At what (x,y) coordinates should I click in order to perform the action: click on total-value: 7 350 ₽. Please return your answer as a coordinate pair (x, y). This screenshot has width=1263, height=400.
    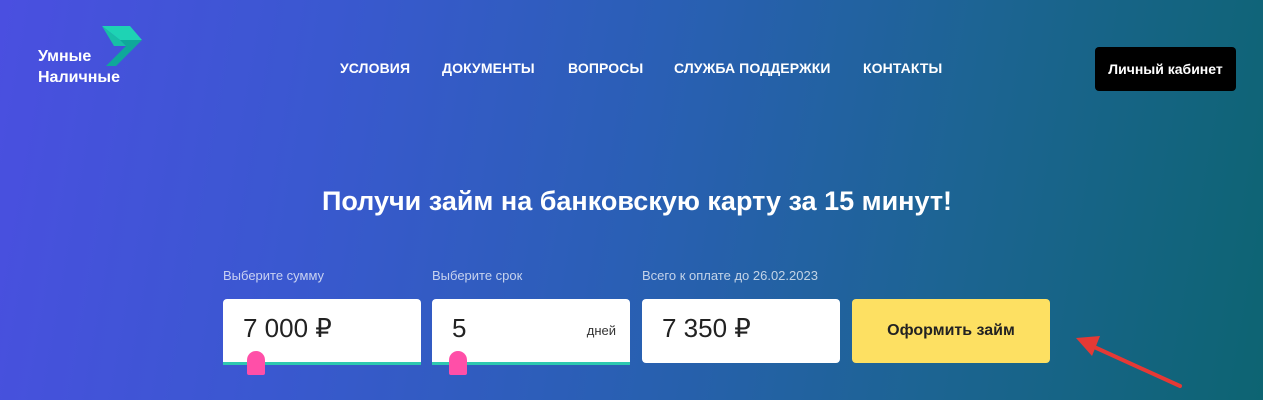
    Looking at the image, I should click on (706, 328).